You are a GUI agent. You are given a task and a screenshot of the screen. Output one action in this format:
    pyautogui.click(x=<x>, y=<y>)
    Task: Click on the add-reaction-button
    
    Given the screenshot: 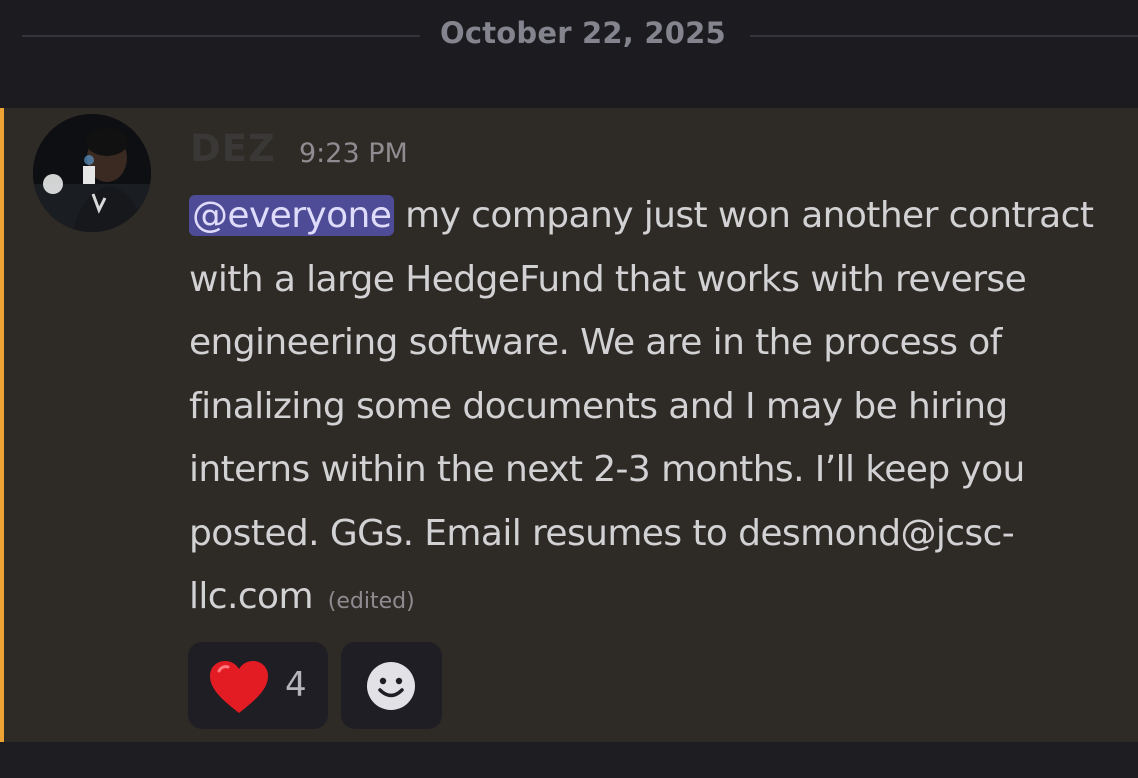 What is the action you would take?
    pyautogui.click(x=391, y=685)
    